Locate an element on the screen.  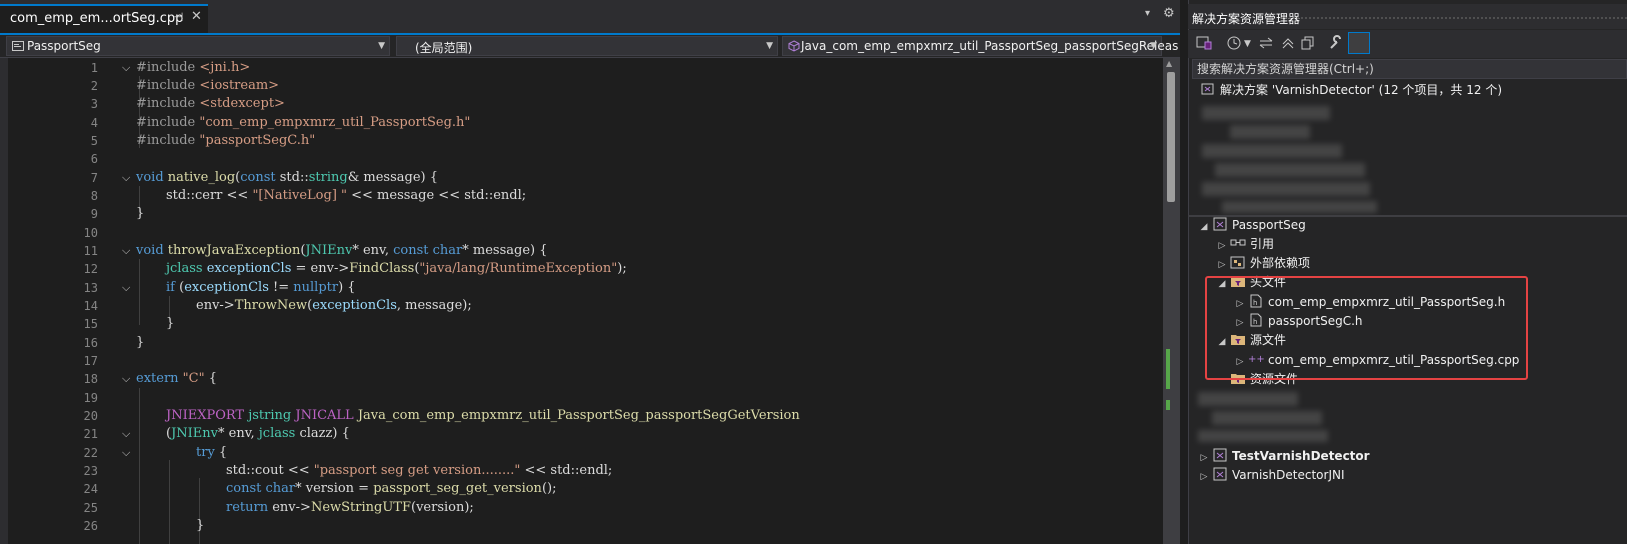
line-number: 5 is located at coordinates (94, 141).